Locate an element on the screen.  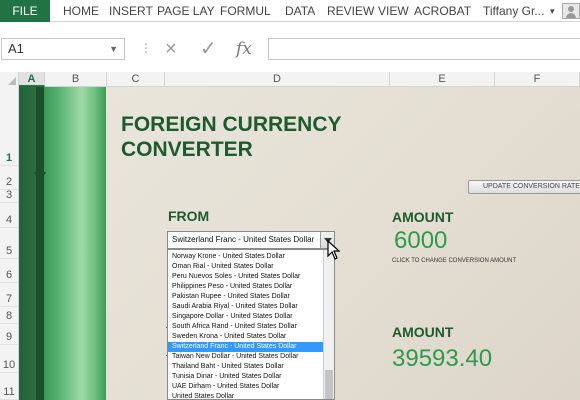
list-item: Sweden Krona - United States Dollar is located at coordinates (245, 337).